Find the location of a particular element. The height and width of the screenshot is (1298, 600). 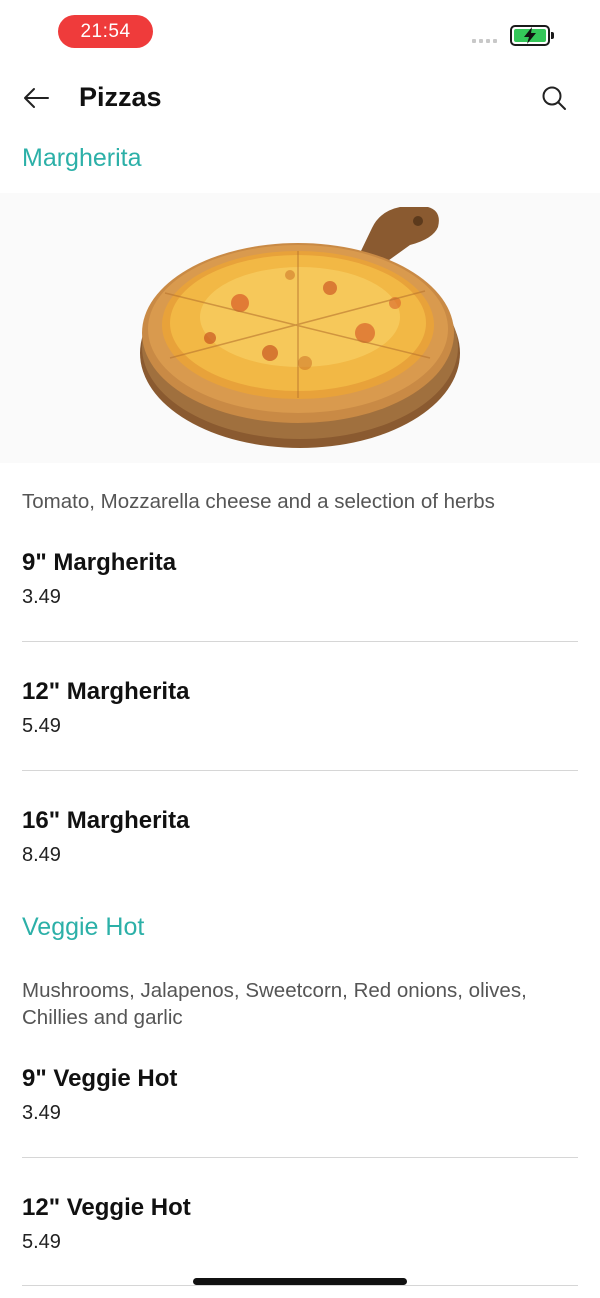

page-title: Pizzas is located at coordinates (120, 97).